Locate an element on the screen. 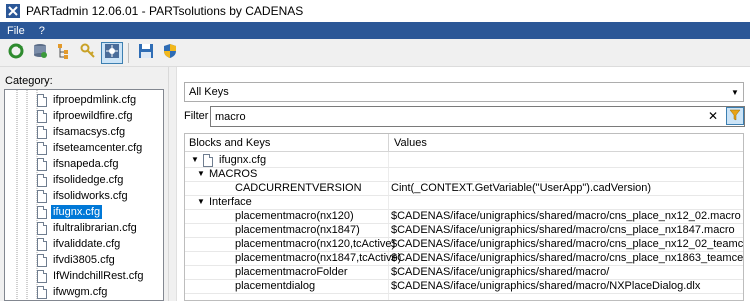 This screenshot has height=301, width=750. hierarchy-button is located at coordinates (64, 53).